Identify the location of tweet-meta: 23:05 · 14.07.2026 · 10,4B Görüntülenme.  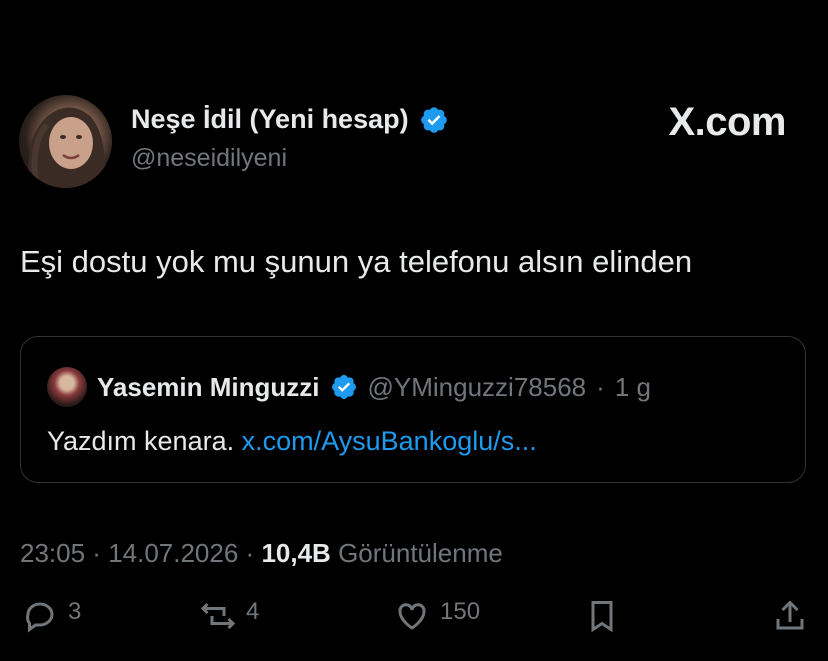
(261, 553).